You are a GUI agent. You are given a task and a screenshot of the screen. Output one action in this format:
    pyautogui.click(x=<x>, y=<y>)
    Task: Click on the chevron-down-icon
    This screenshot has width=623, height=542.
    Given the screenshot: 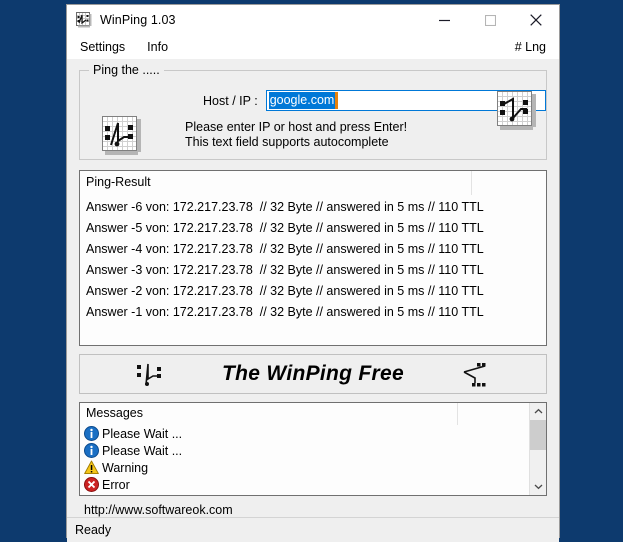 What is the action you would take?
    pyautogui.click(x=538, y=487)
    